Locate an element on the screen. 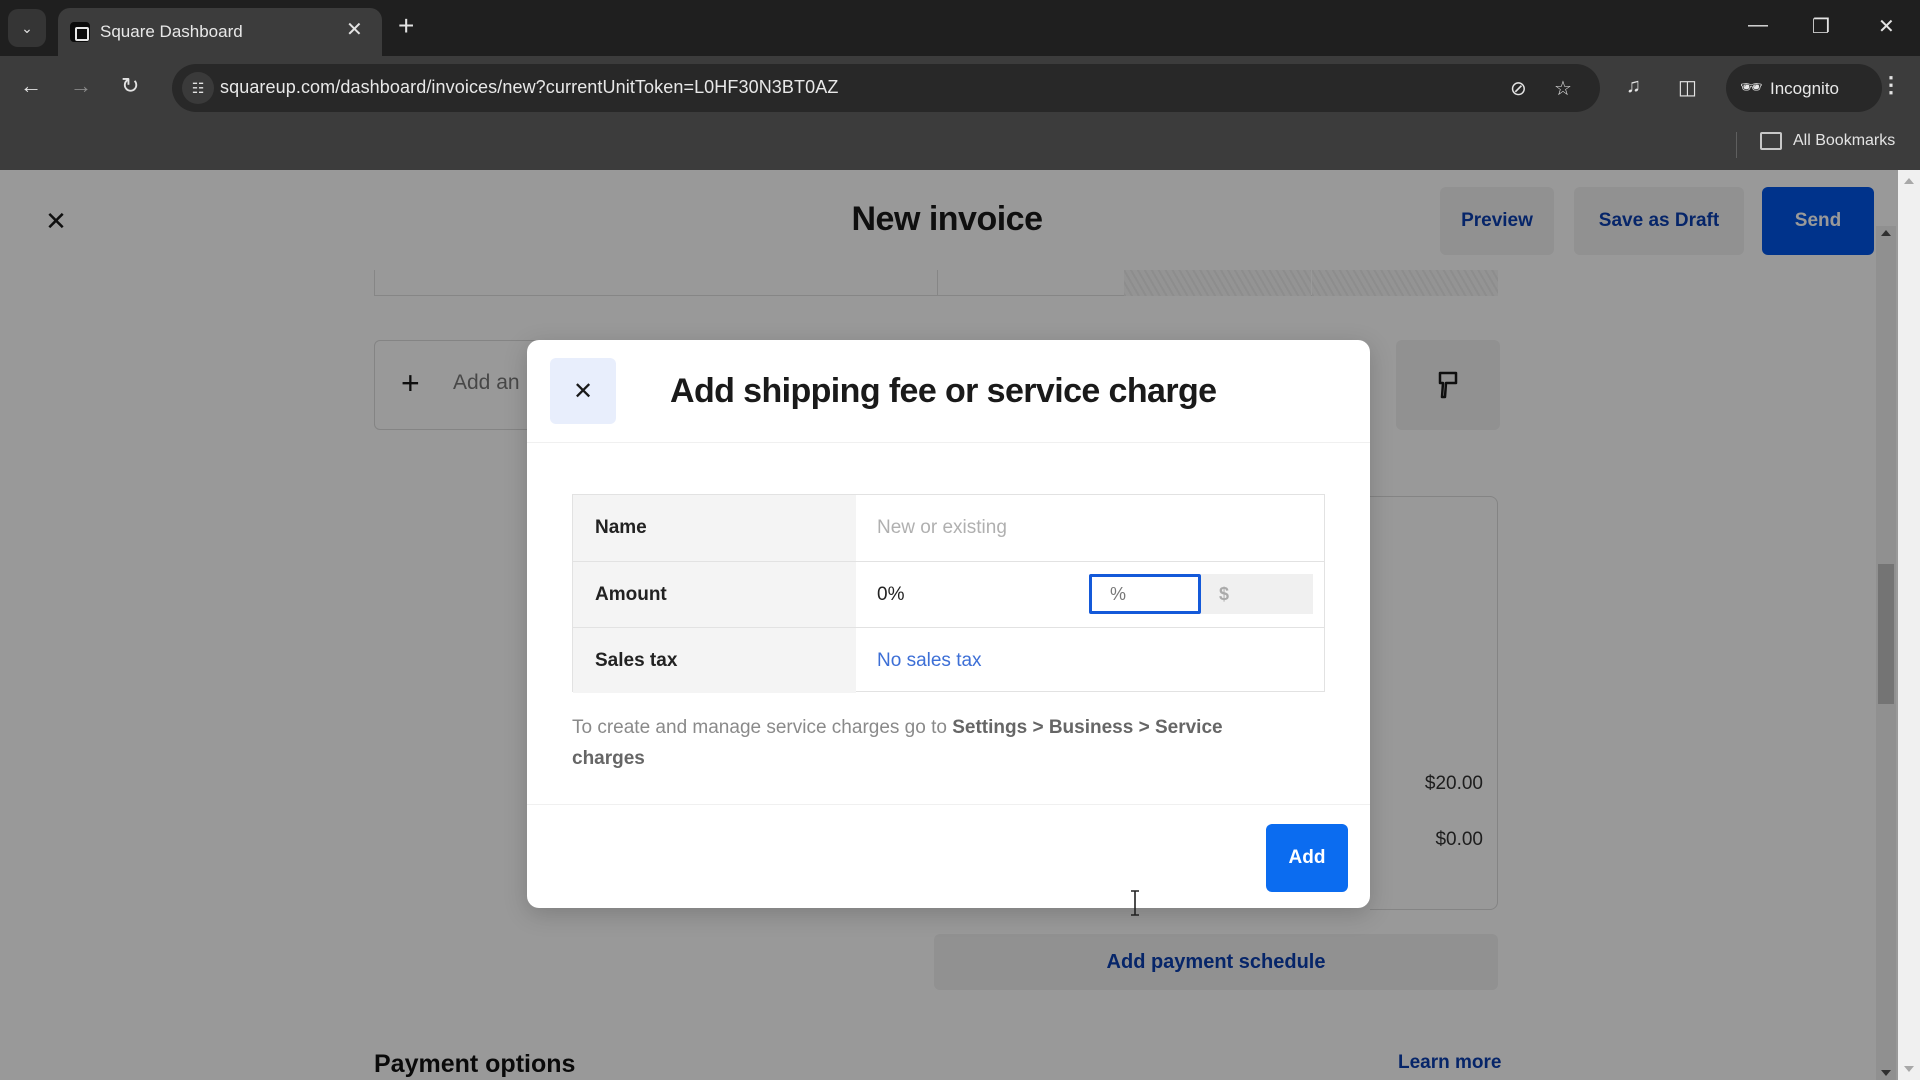 The image size is (1920, 1080). sales-tax-label: Sales tax is located at coordinates (714, 660).